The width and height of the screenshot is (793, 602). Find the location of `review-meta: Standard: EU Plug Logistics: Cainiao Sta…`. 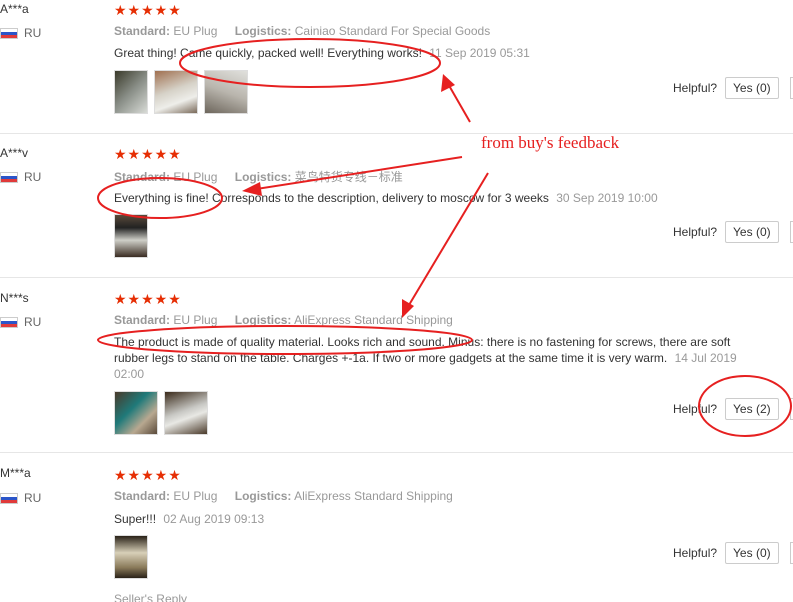

review-meta: Standard: EU Plug Logistics: Cainiao Sta… is located at coordinates (309, 31).